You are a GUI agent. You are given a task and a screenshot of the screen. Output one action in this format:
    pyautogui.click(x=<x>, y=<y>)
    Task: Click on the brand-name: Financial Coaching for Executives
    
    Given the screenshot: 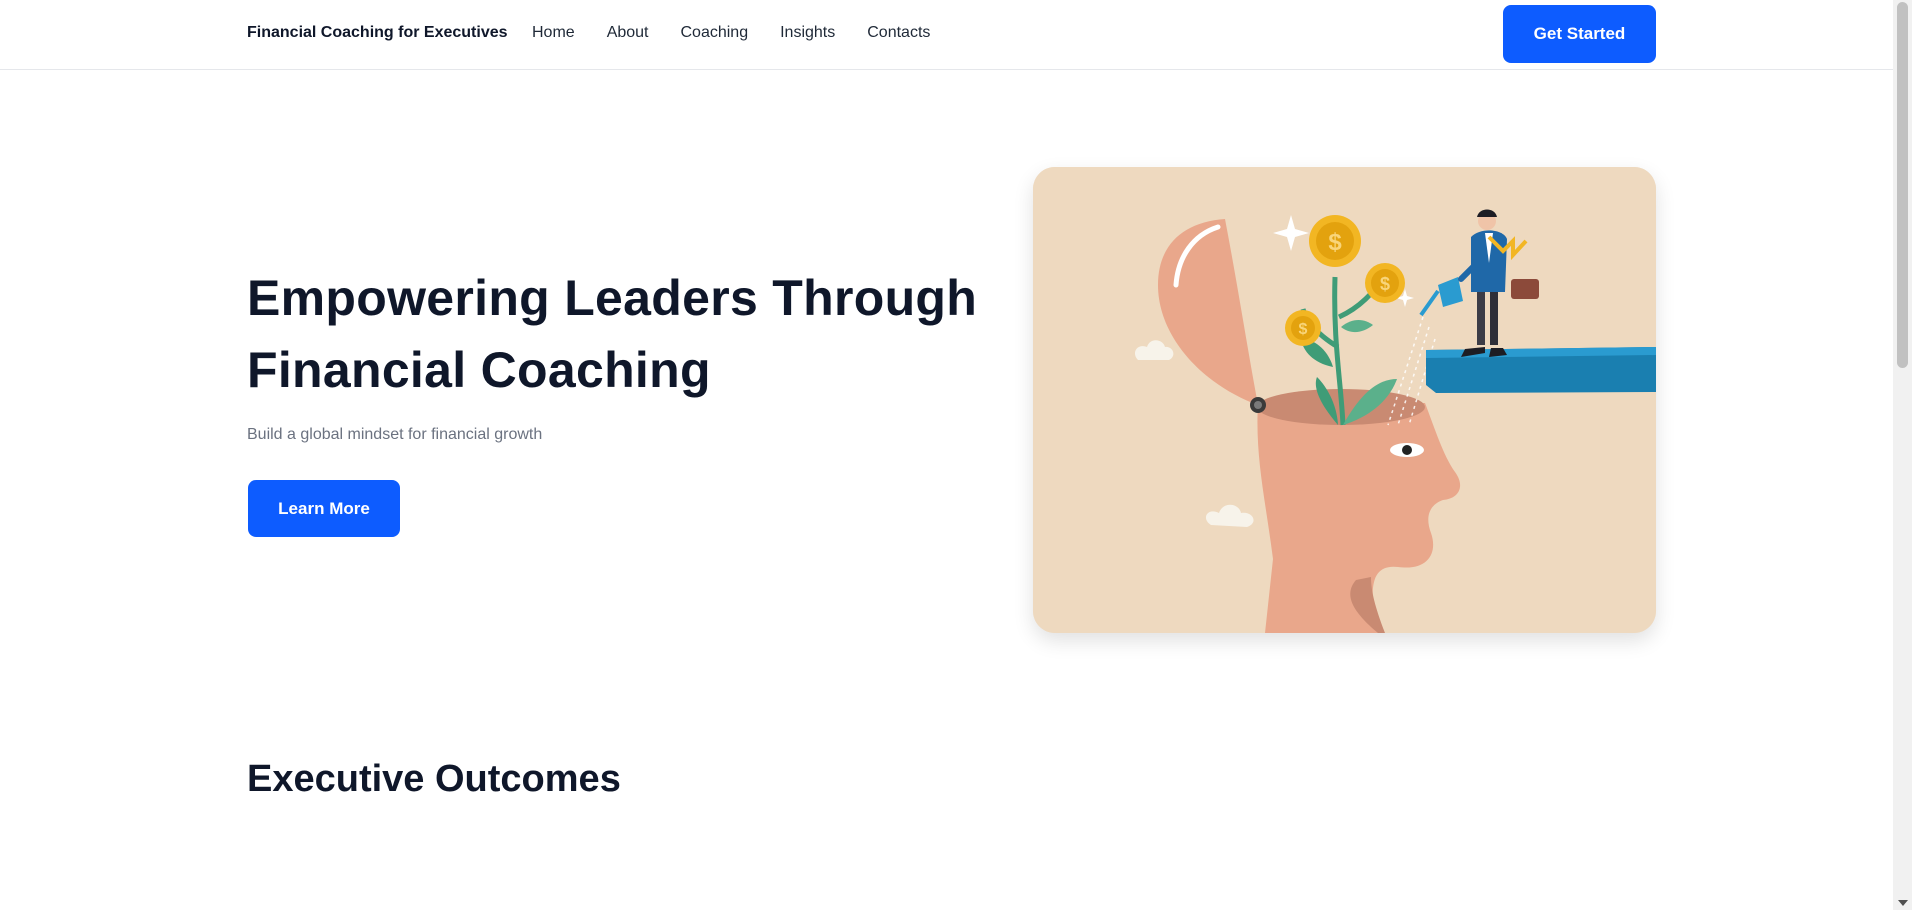 What is the action you would take?
    pyautogui.click(x=377, y=33)
    